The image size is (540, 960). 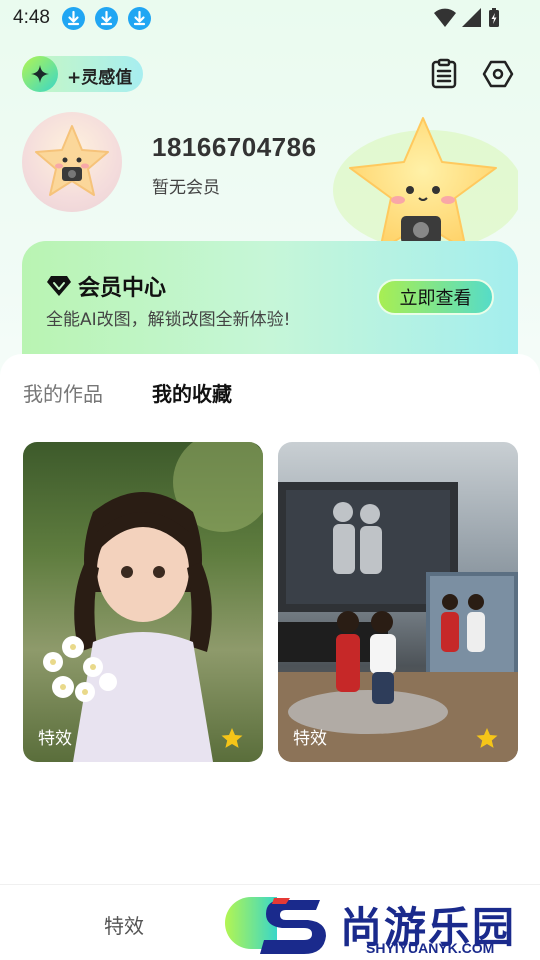 What do you see at coordinates (100, 78) in the screenshot?
I see `inspiration-label: +灵感值` at bounding box center [100, 78].